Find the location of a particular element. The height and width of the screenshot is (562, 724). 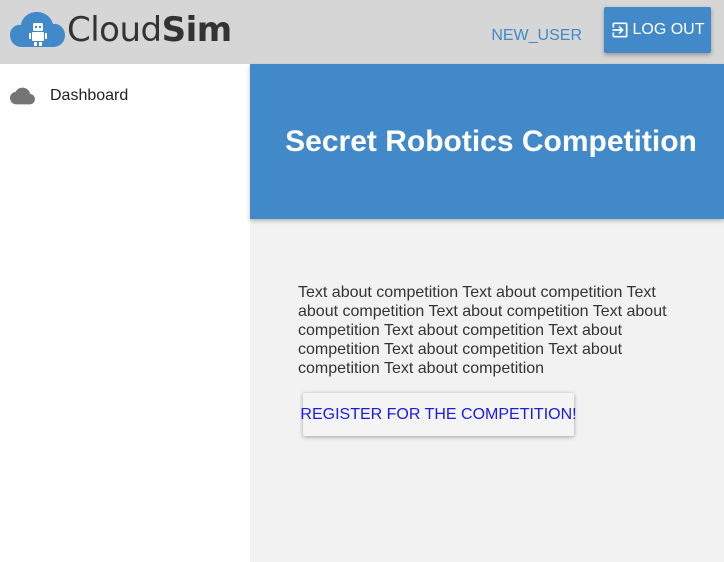

cloud-robot-icon is located at coordinates (37, 29).